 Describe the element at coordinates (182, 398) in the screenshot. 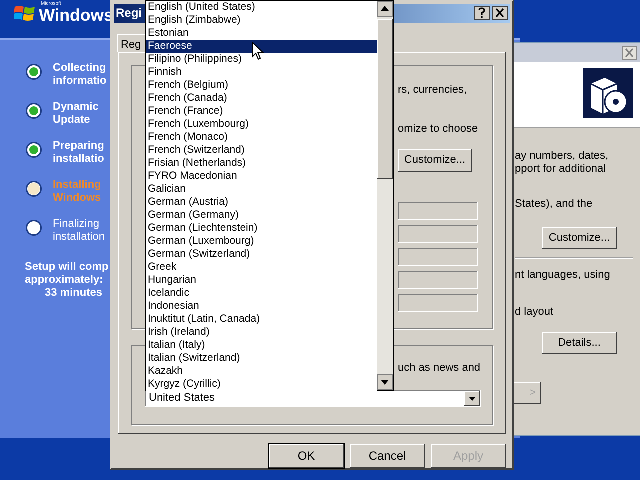

I see `combo-value: United States` at that location.